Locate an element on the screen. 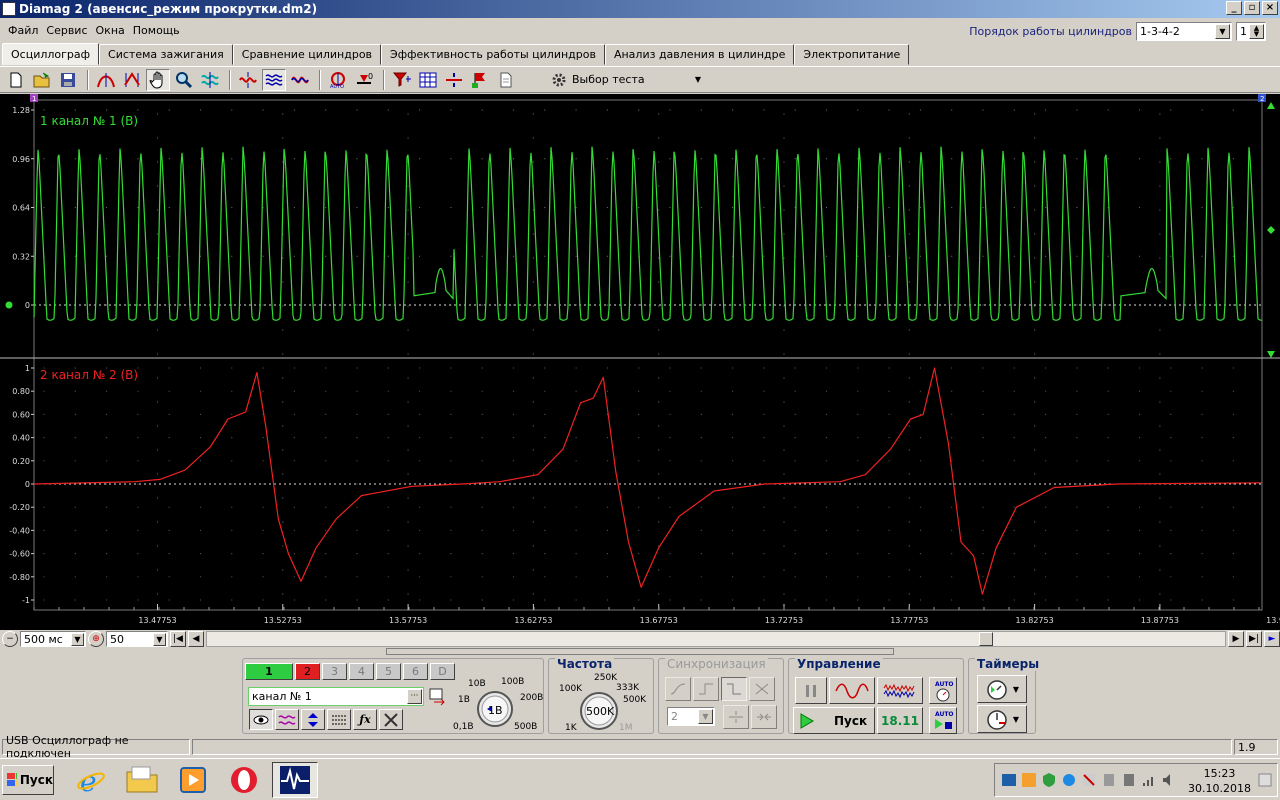 This screenshot has height=800, width=1280. close-button: × is located at coordinates (1270, 8).